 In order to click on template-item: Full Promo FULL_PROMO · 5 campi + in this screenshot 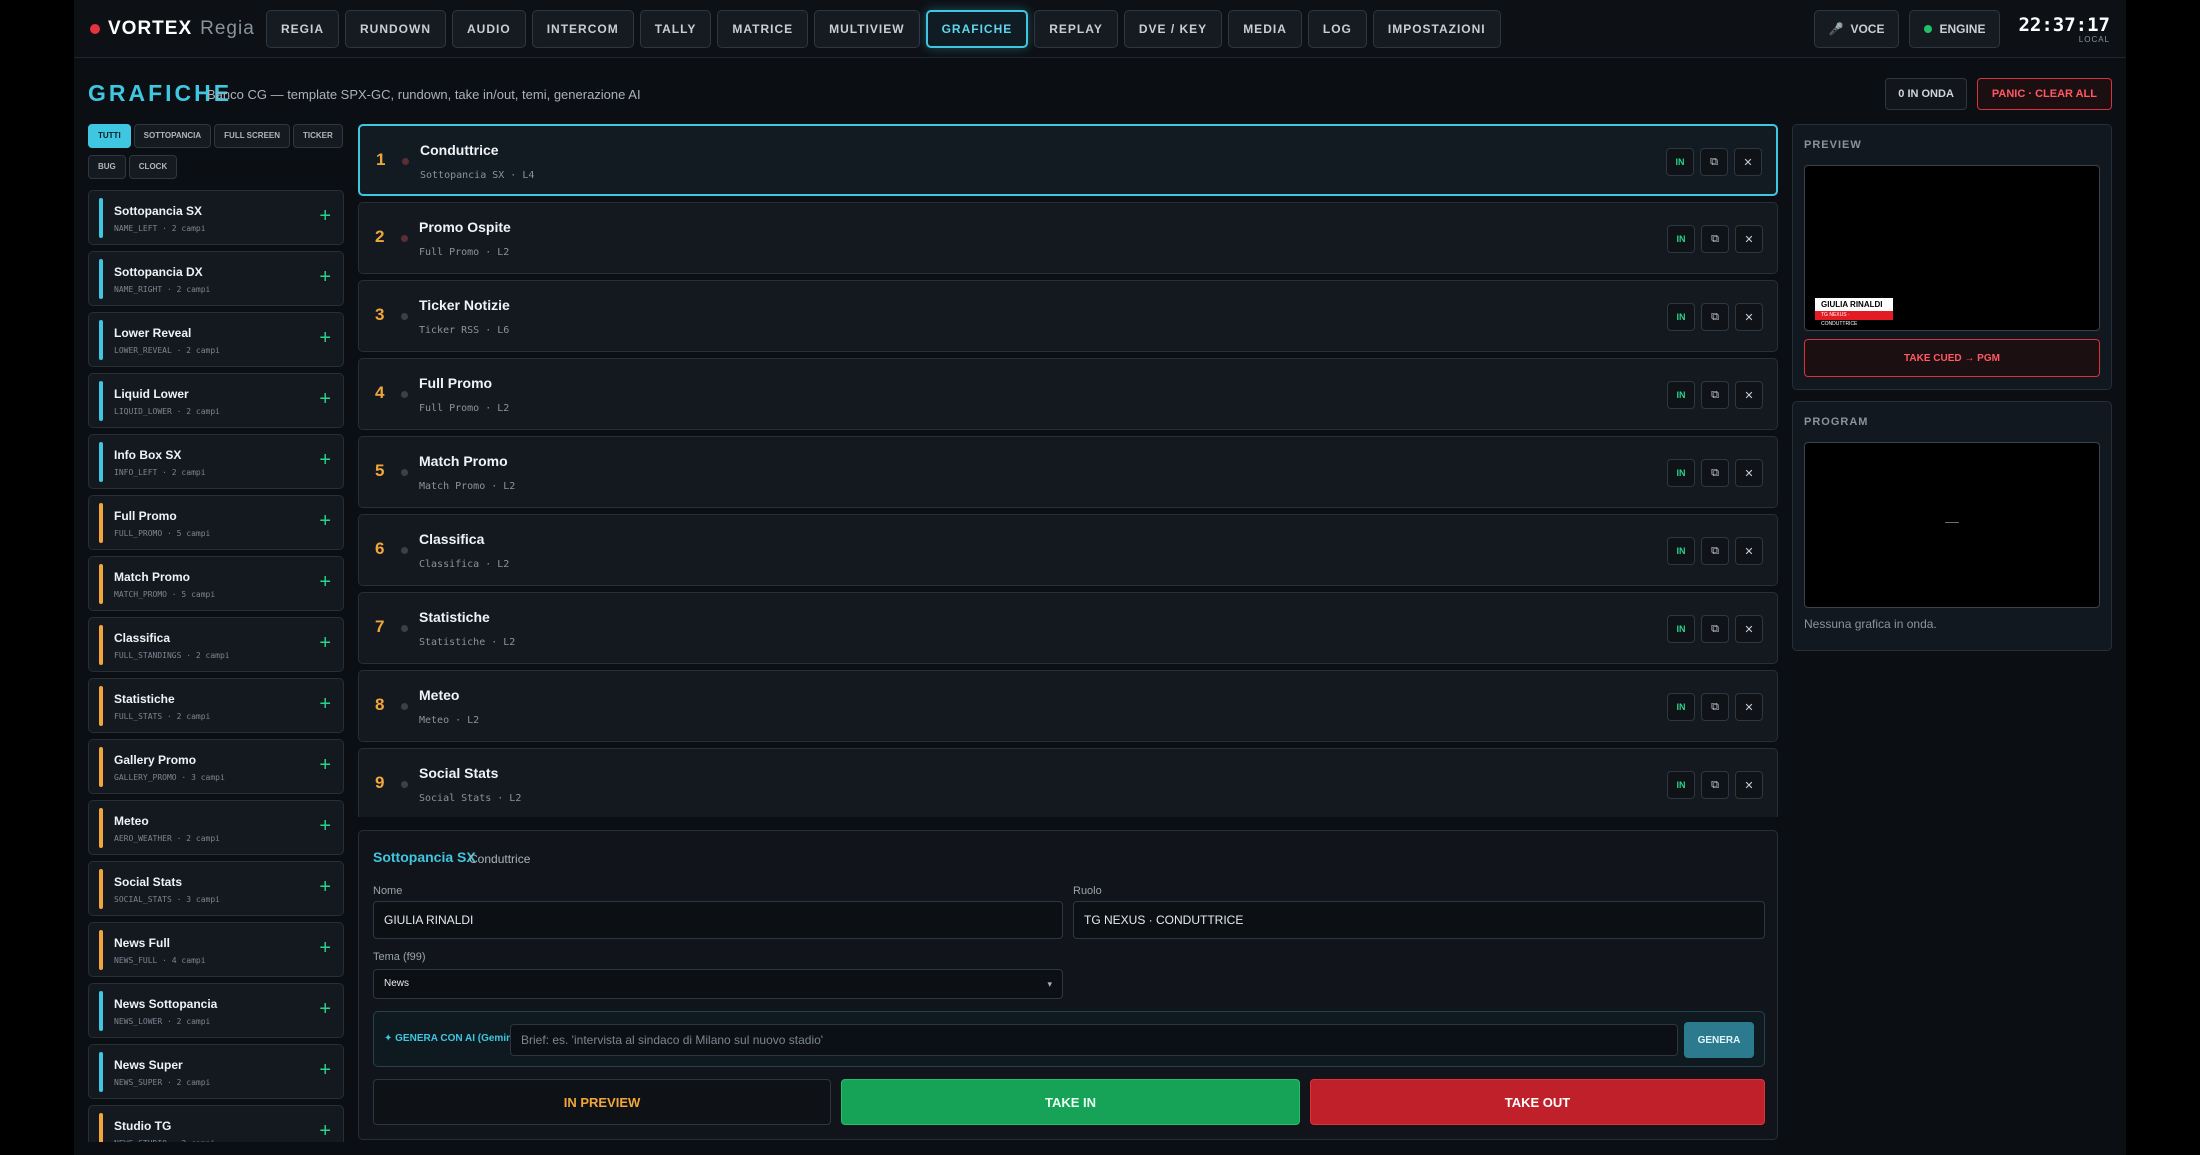, I will do `click(216, 522)`.